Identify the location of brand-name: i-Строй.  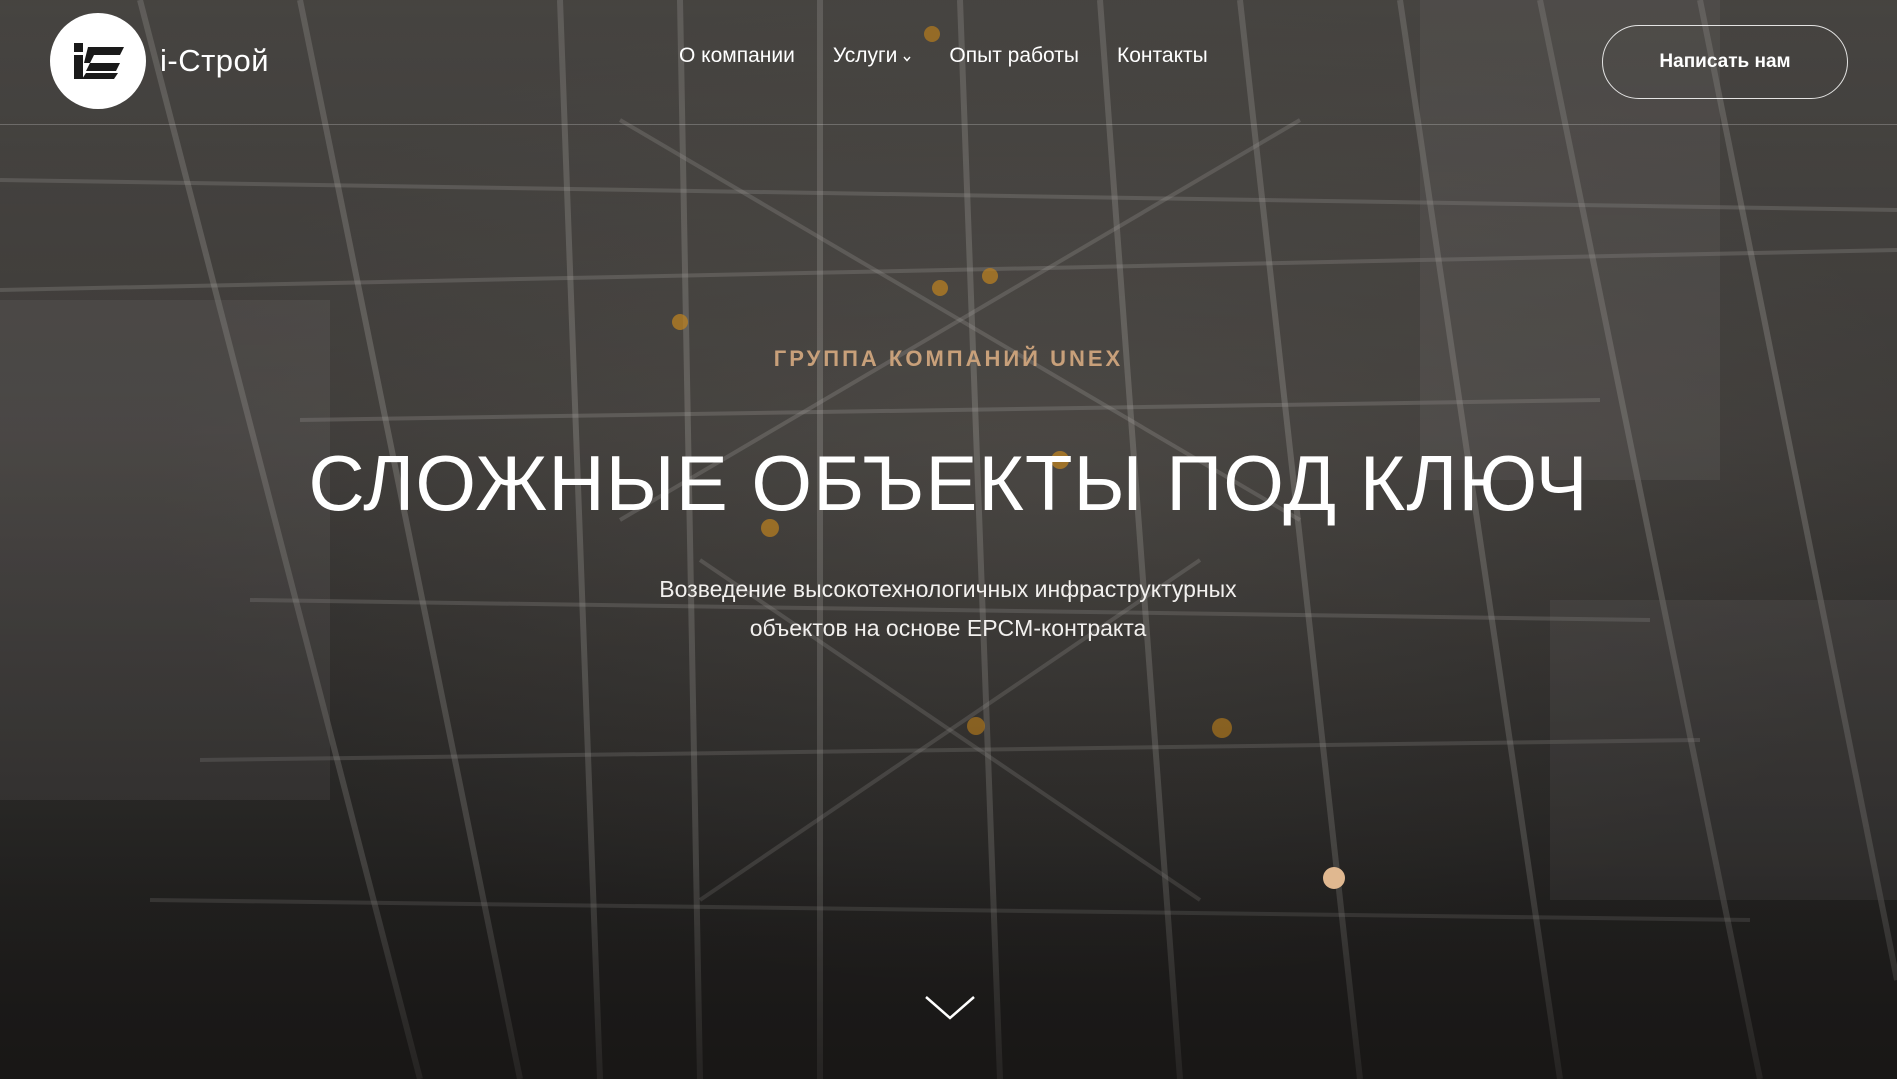
(215, 60).